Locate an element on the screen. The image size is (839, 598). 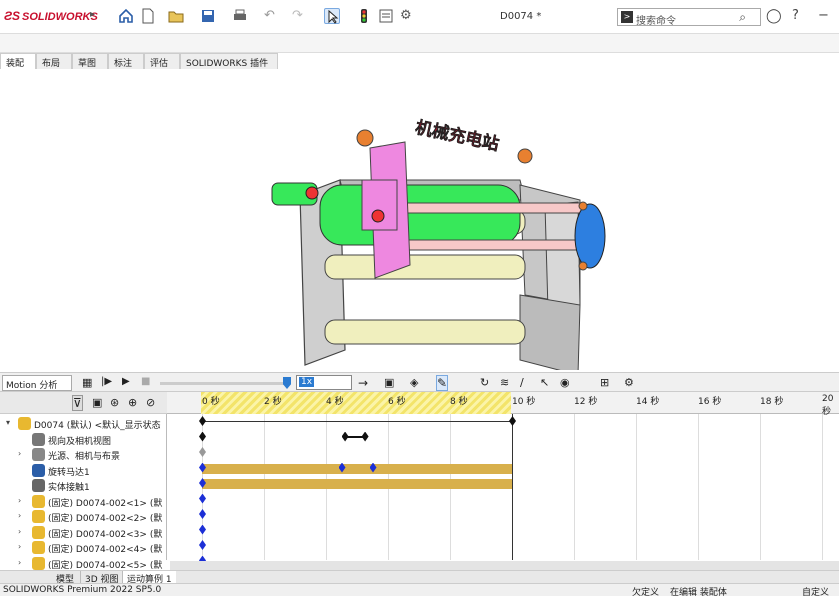
filter-icon: ⊽ is located at coordinates (77, 403).